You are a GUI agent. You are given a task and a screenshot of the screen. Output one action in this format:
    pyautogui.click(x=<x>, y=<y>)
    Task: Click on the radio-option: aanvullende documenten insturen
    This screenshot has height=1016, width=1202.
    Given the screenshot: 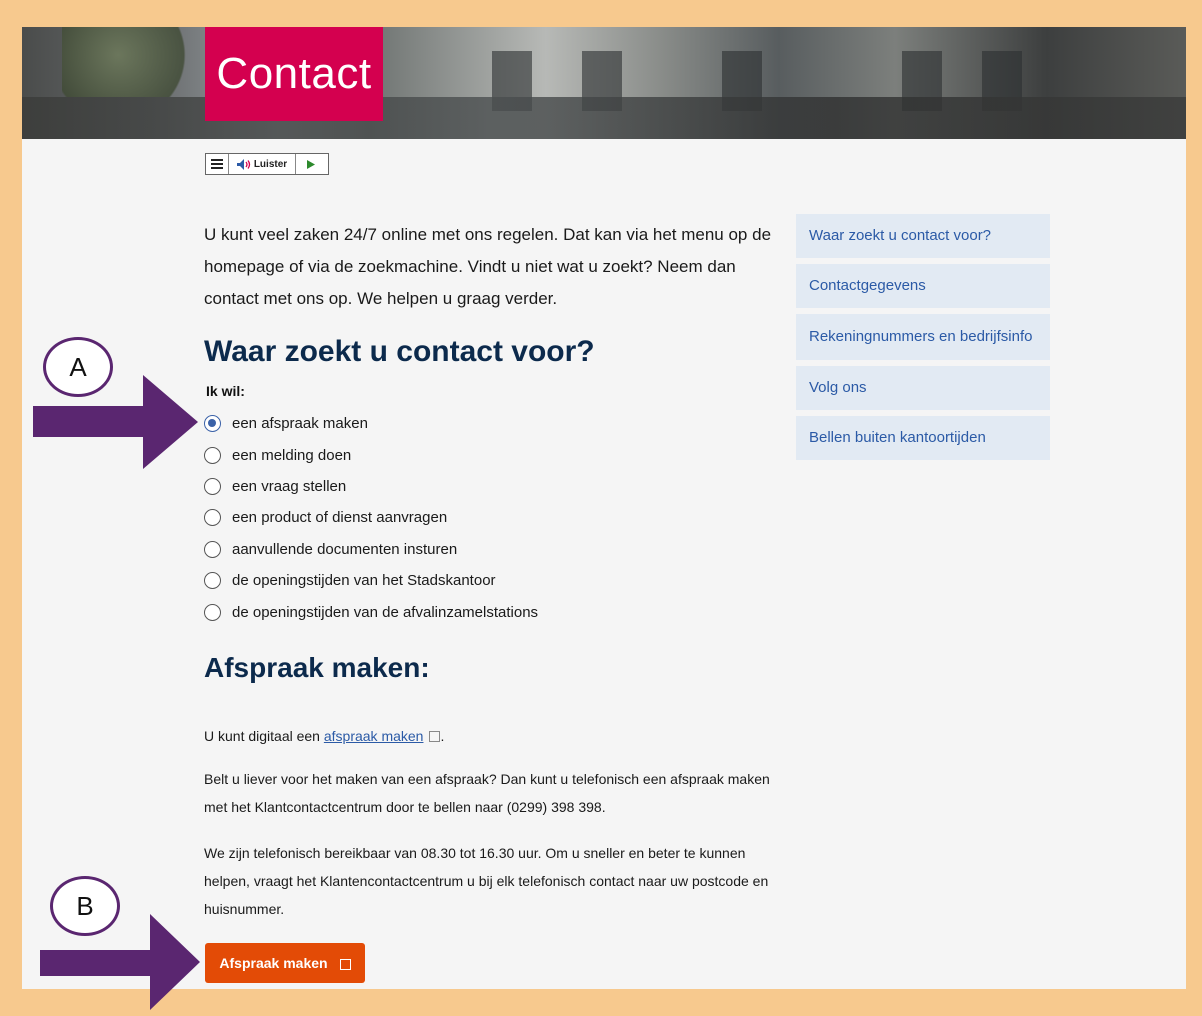 What is the action you would take?
    pyautogui.click(x=371, y=549)
    